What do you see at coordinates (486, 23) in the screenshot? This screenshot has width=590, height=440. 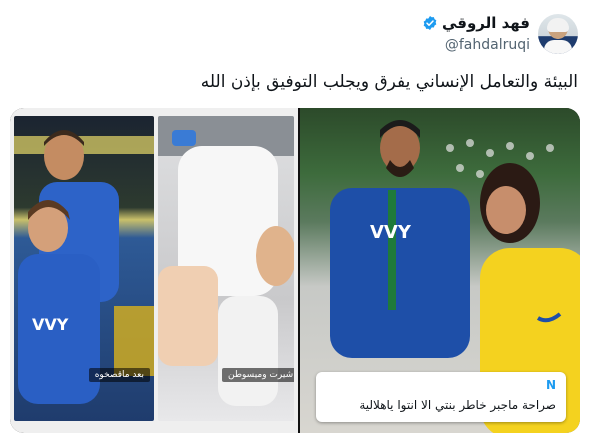 I see `author-display-name: فهد الروقي` at bounding box center [486, 23].